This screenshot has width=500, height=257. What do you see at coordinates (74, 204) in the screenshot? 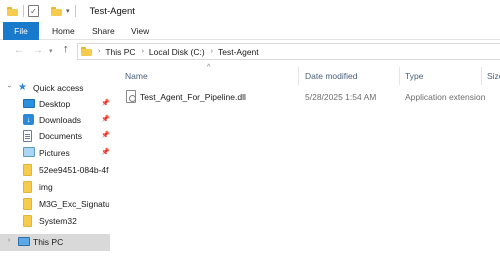
I see `sidebar-item-label: M3G_Exc_Signature` at bounding box center [74, 204].